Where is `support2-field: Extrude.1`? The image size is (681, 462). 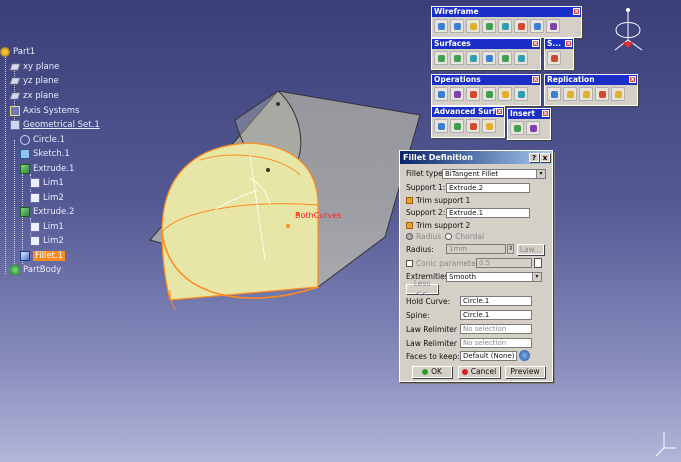 support2-field: Extrude.1 is located at coordinates (488, 213).